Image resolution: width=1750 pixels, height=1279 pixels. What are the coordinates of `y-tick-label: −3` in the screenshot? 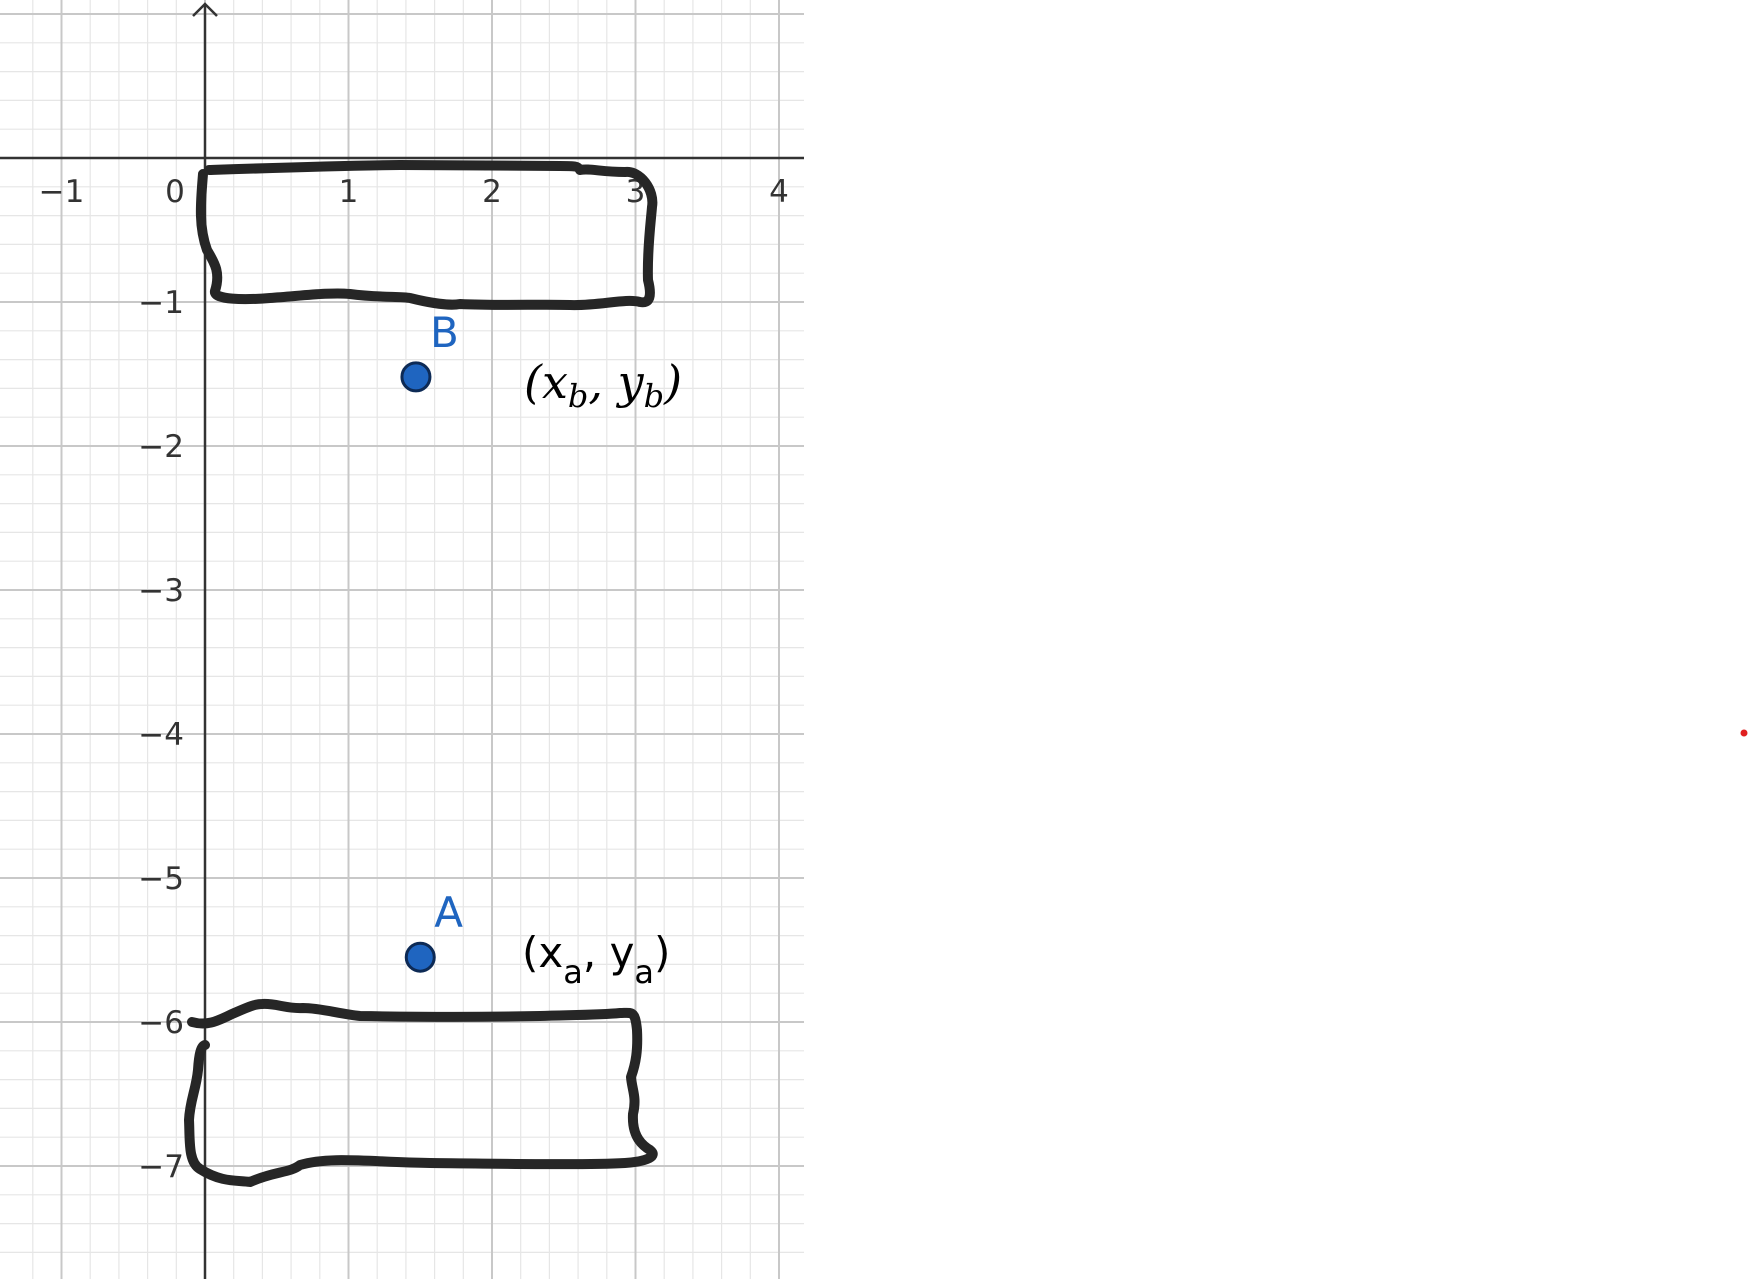 It's located at (161, 591).